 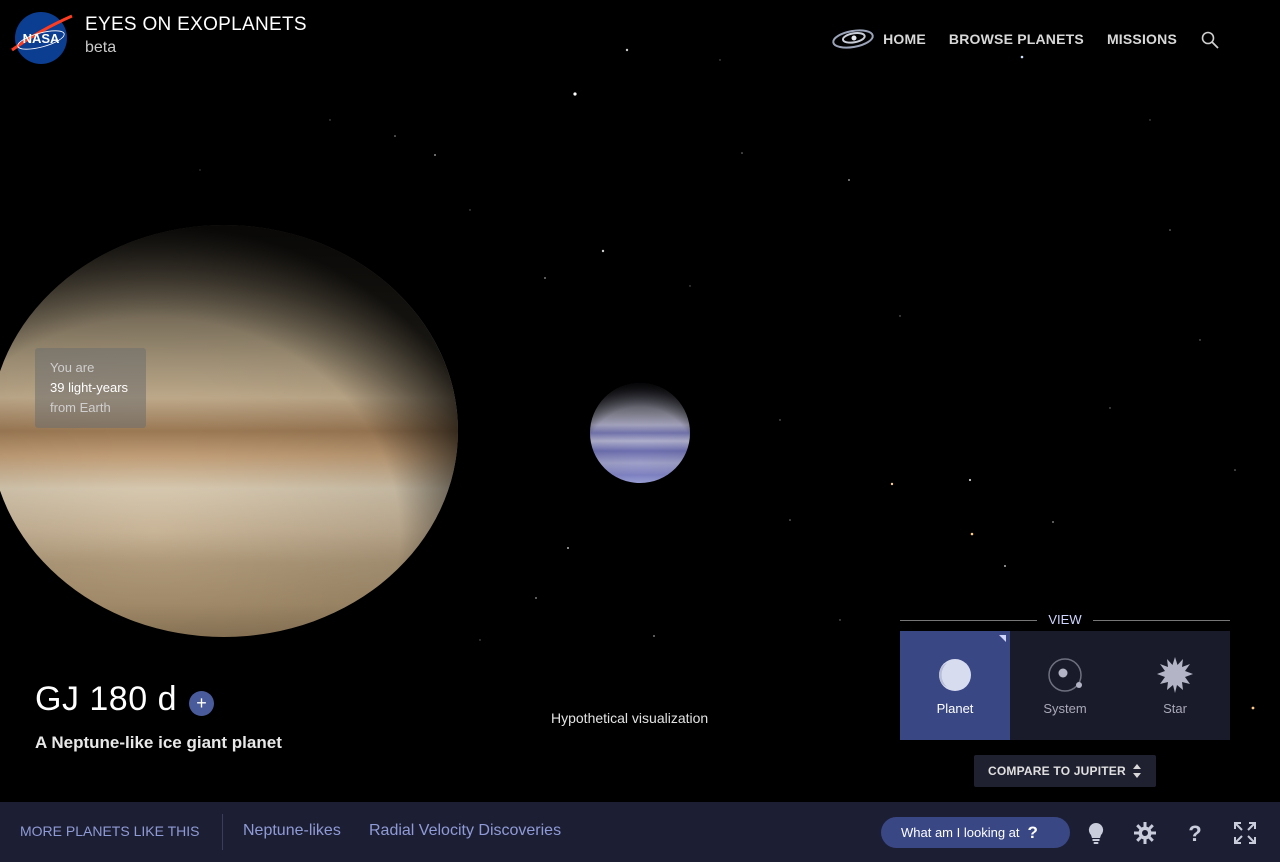 What do you see at coordinates (222, 832) in the screenshot?
I see `bottom-divider` at bounding box center [222, 832].